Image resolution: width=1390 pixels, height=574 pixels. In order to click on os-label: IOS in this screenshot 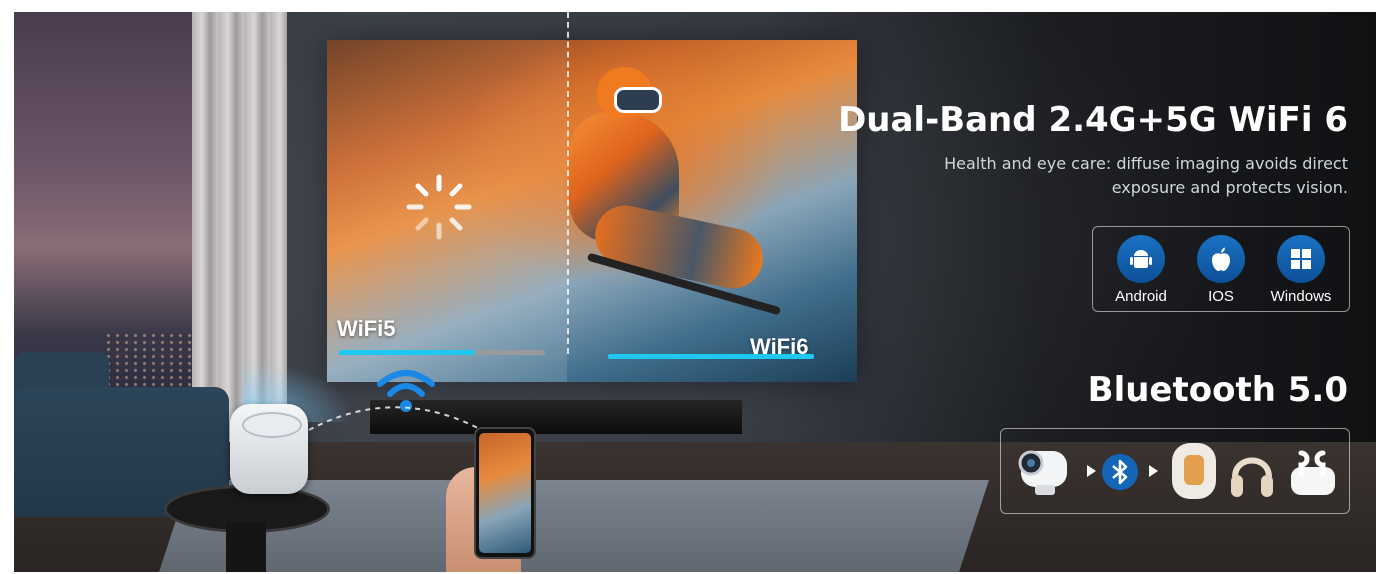, I will do `click(1221, 296)`.